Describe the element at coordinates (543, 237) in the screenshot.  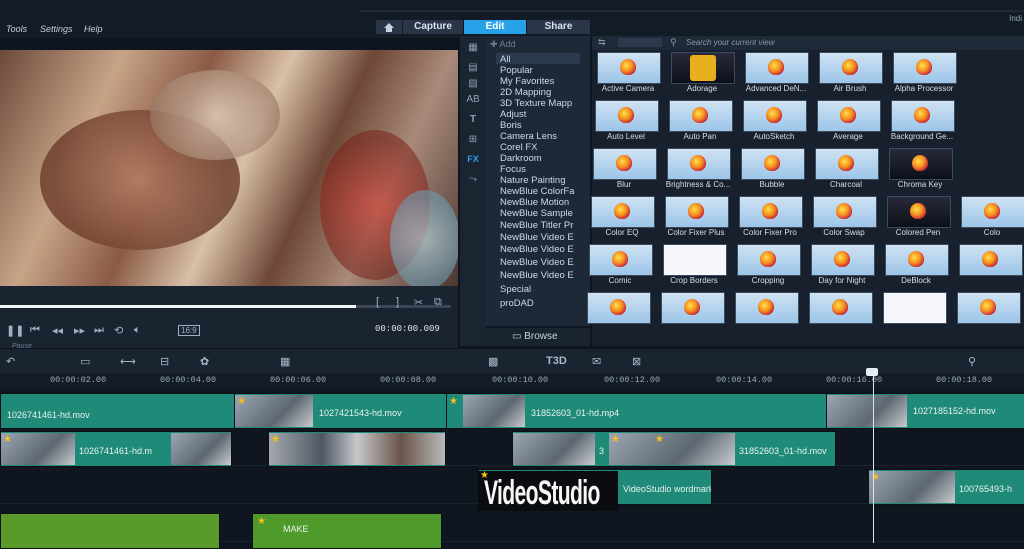
I see `category-newblue-video-1: NewBlue Video E` at that location.